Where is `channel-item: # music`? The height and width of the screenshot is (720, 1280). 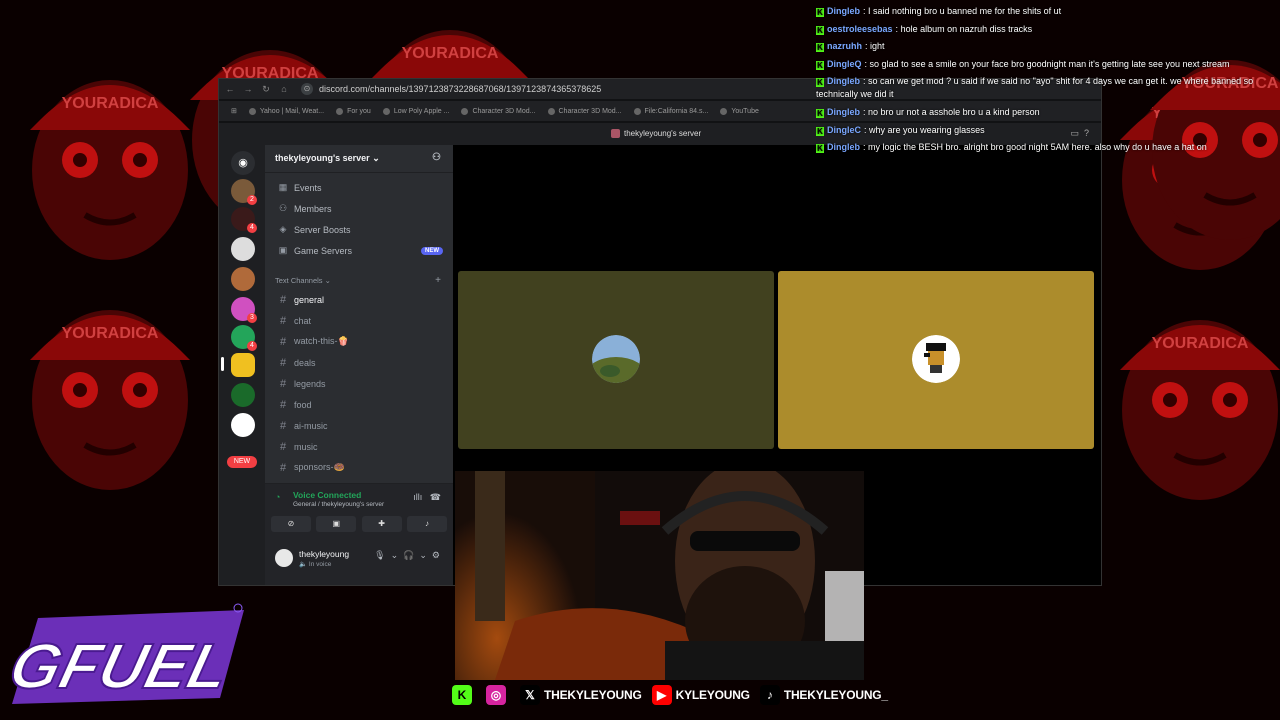
channel-item: # music is located at coordinates (359, 446).